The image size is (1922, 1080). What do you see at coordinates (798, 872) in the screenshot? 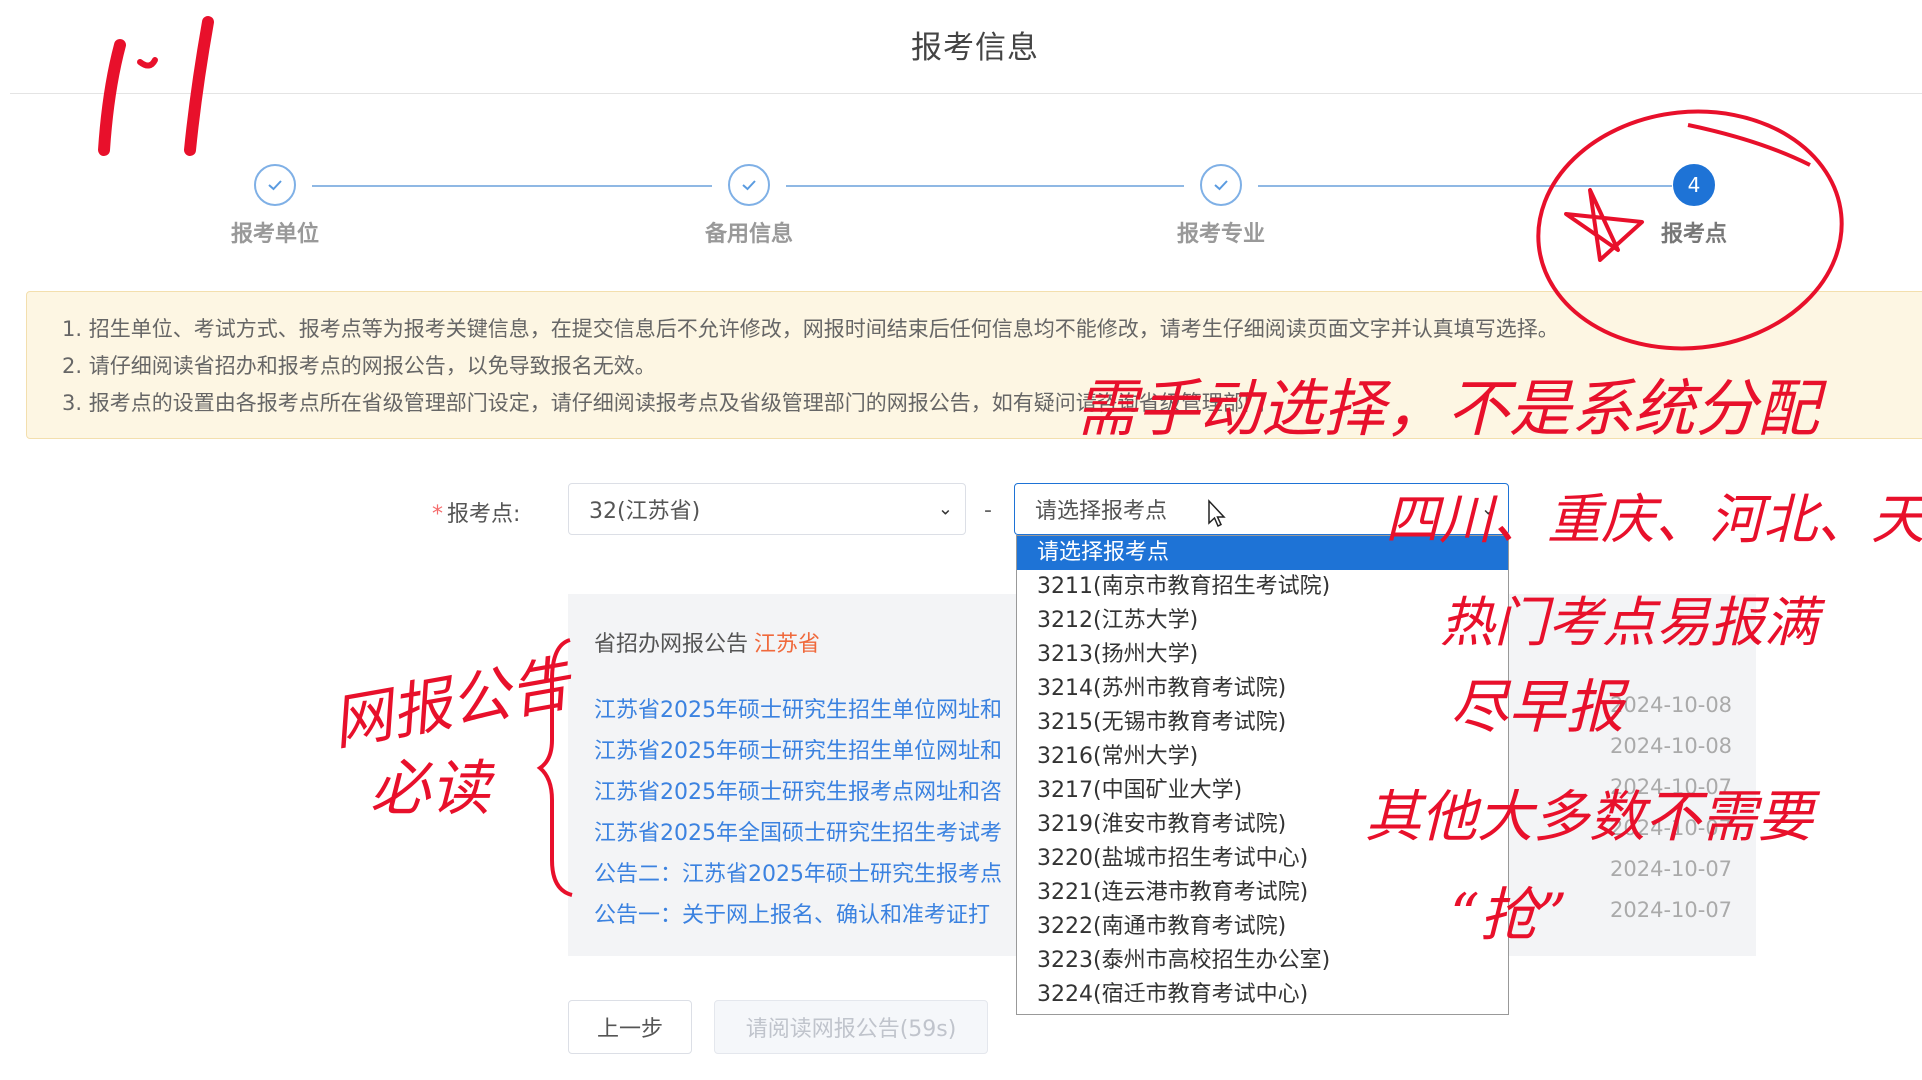
I see `announcement-link: 公告二：江苏省2025年硕士研究生报考点` at bounding box center [798, 872].